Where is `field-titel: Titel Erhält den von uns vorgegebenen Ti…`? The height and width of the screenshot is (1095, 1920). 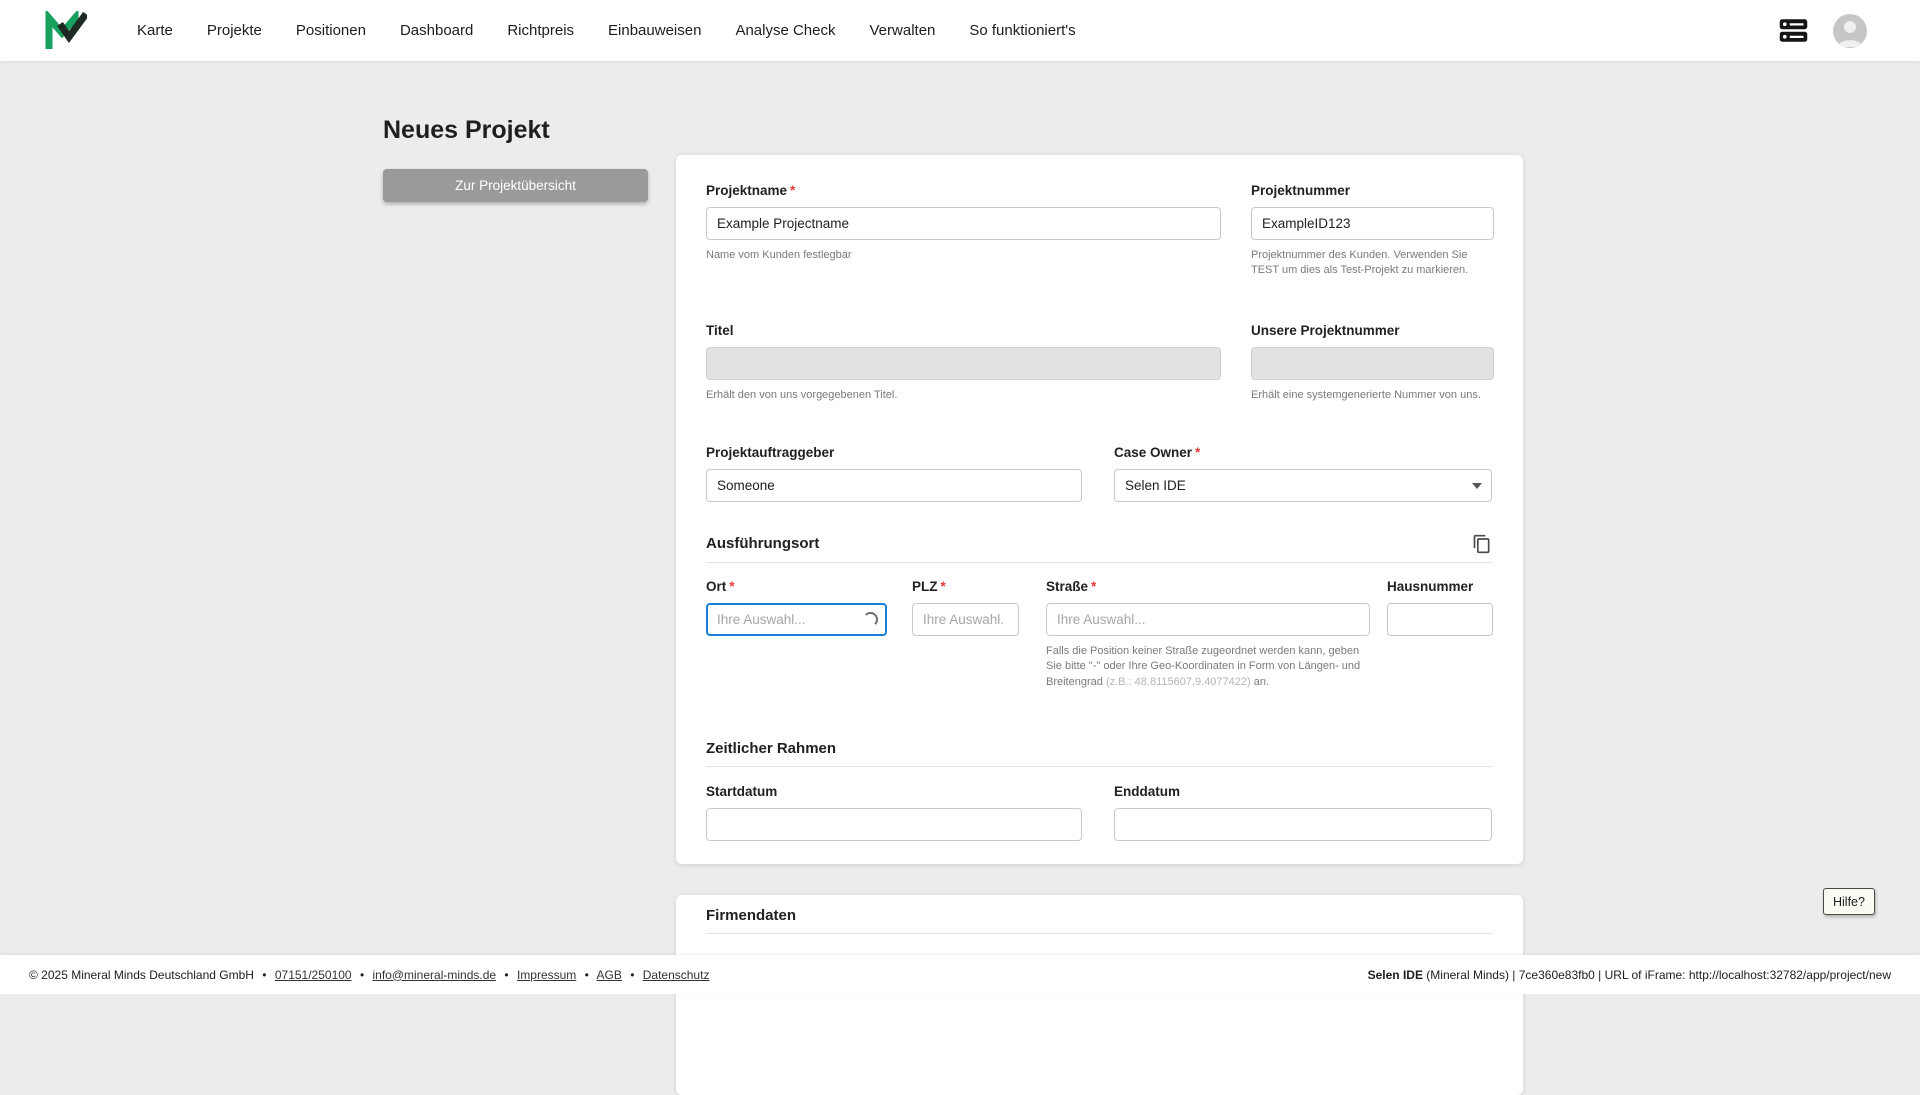
field-titel: Titel Erhält den von uns vorgegebenen Ti… is located at coordinates (963, 363).